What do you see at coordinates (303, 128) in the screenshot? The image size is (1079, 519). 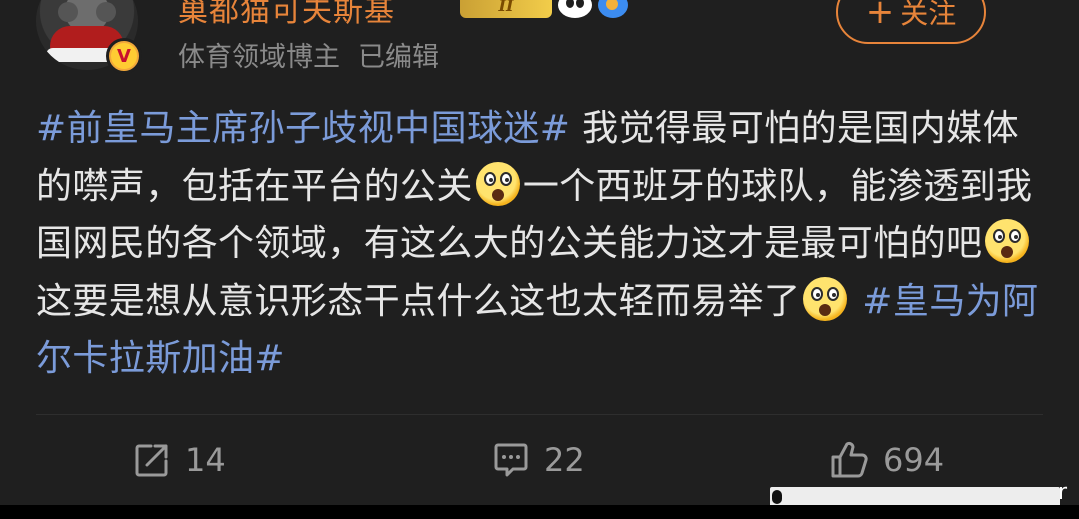 I see `hashtag-link: #前皇马主席孙子歧视中国球迷#` at bounding box center [303, 128].